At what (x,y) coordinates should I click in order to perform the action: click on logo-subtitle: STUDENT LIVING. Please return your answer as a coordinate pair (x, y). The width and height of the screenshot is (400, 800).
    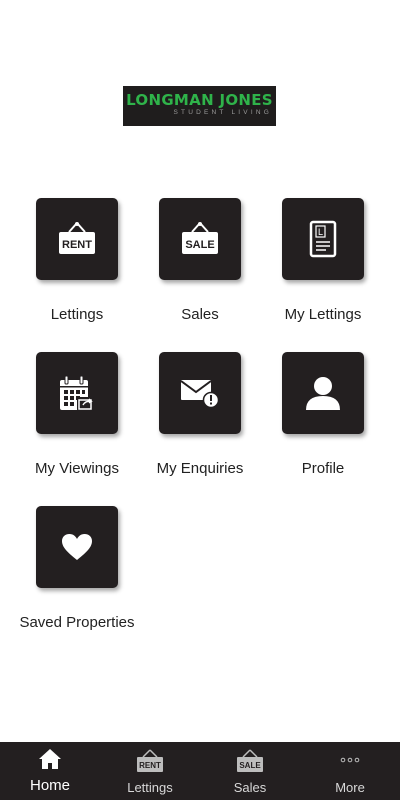
    Looking at the image, I should click on (222, 112).